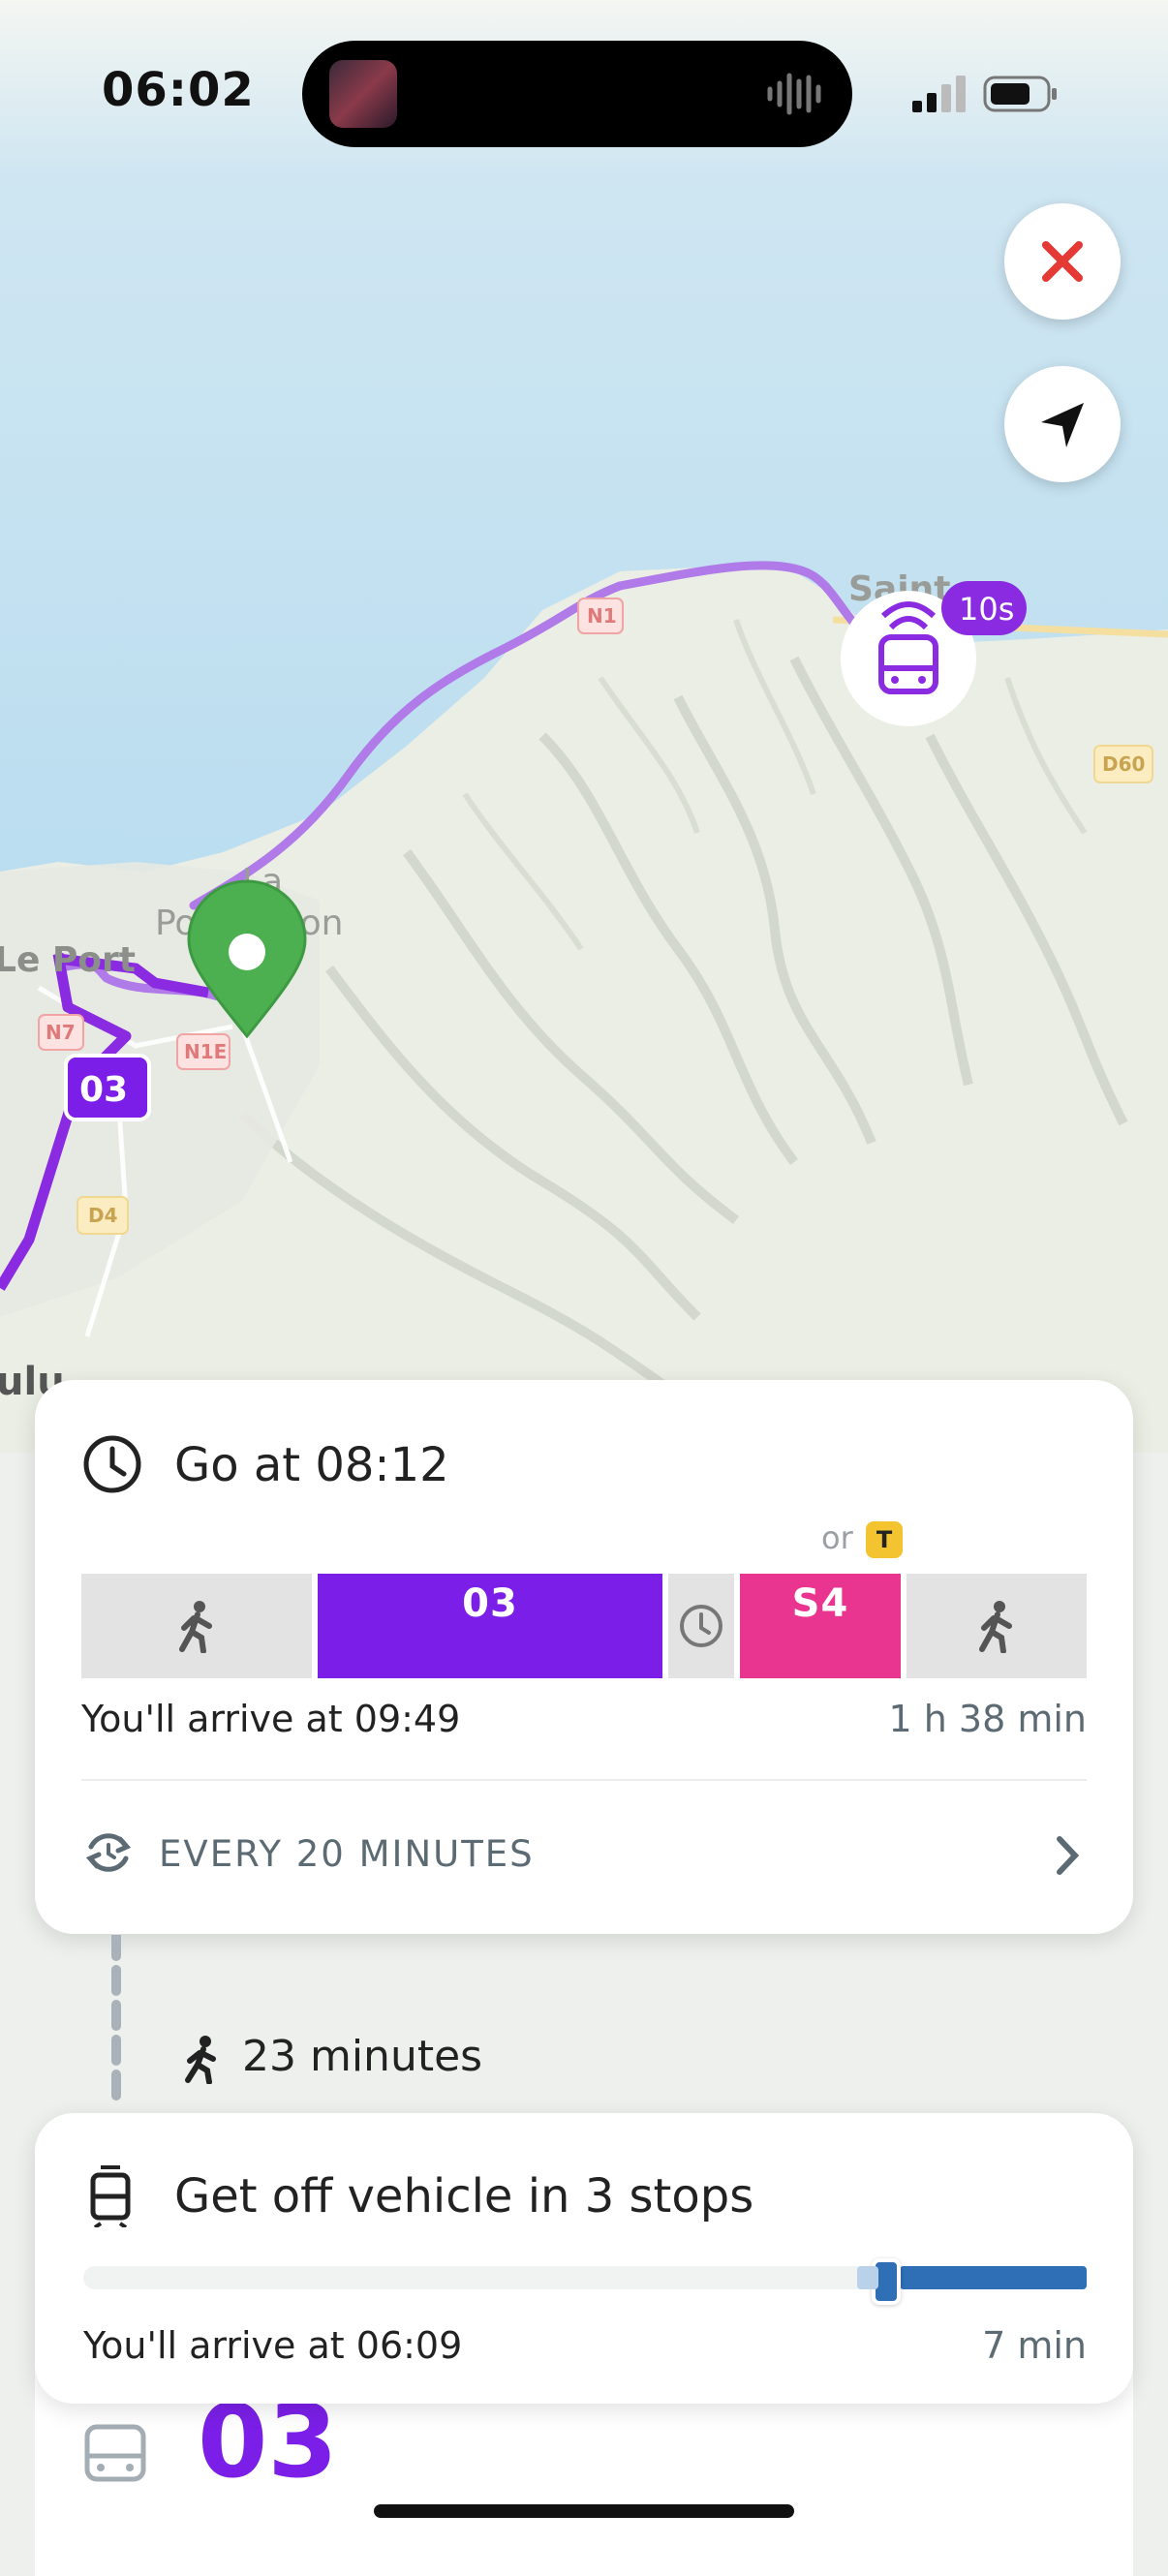  I want to click on now-playing-artwork, so click(363, 94).